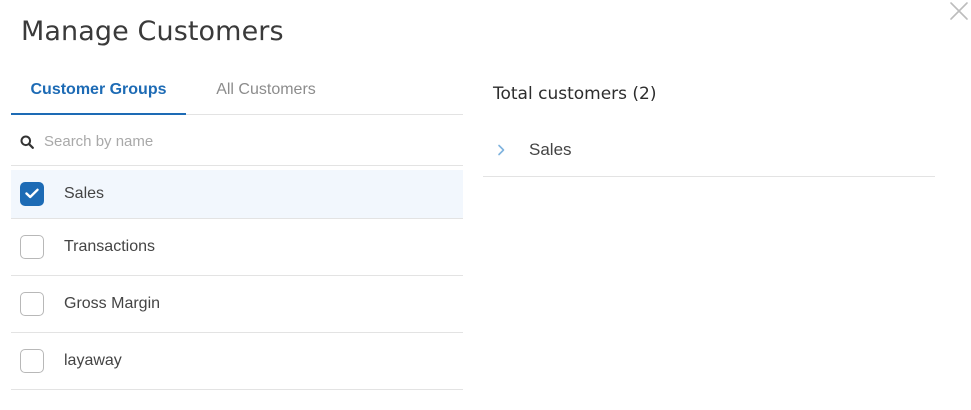  I want to click on dialog-title: Manage Customers, so click(152, 31).